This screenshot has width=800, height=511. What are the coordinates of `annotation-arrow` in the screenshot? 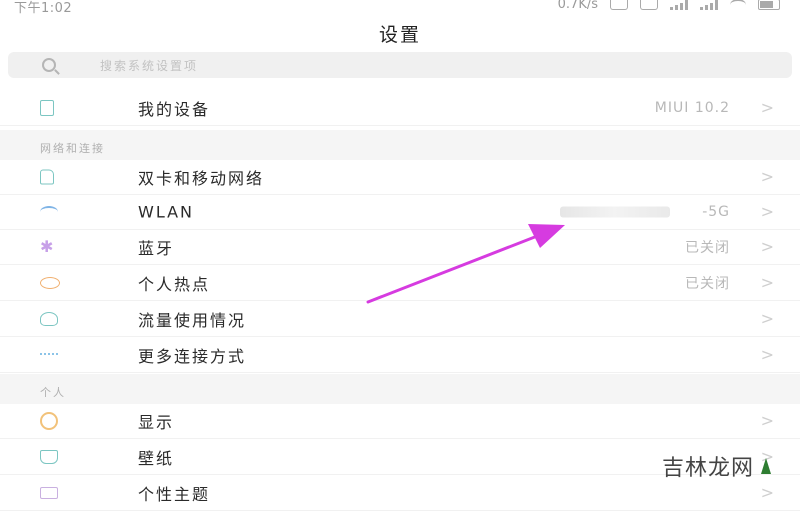 It's located at (465, 264).